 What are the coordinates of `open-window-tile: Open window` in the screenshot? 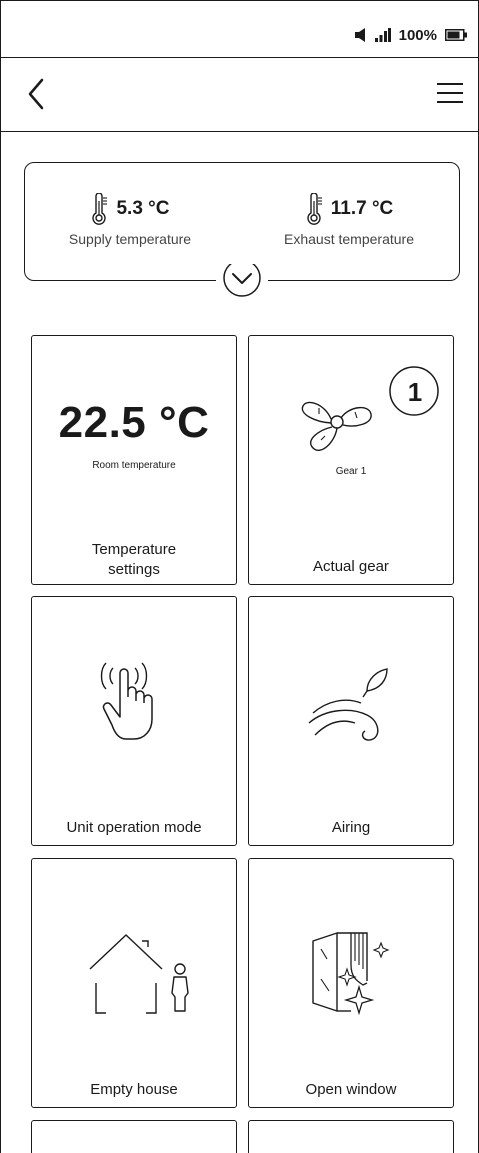 It's located at (351, 983).